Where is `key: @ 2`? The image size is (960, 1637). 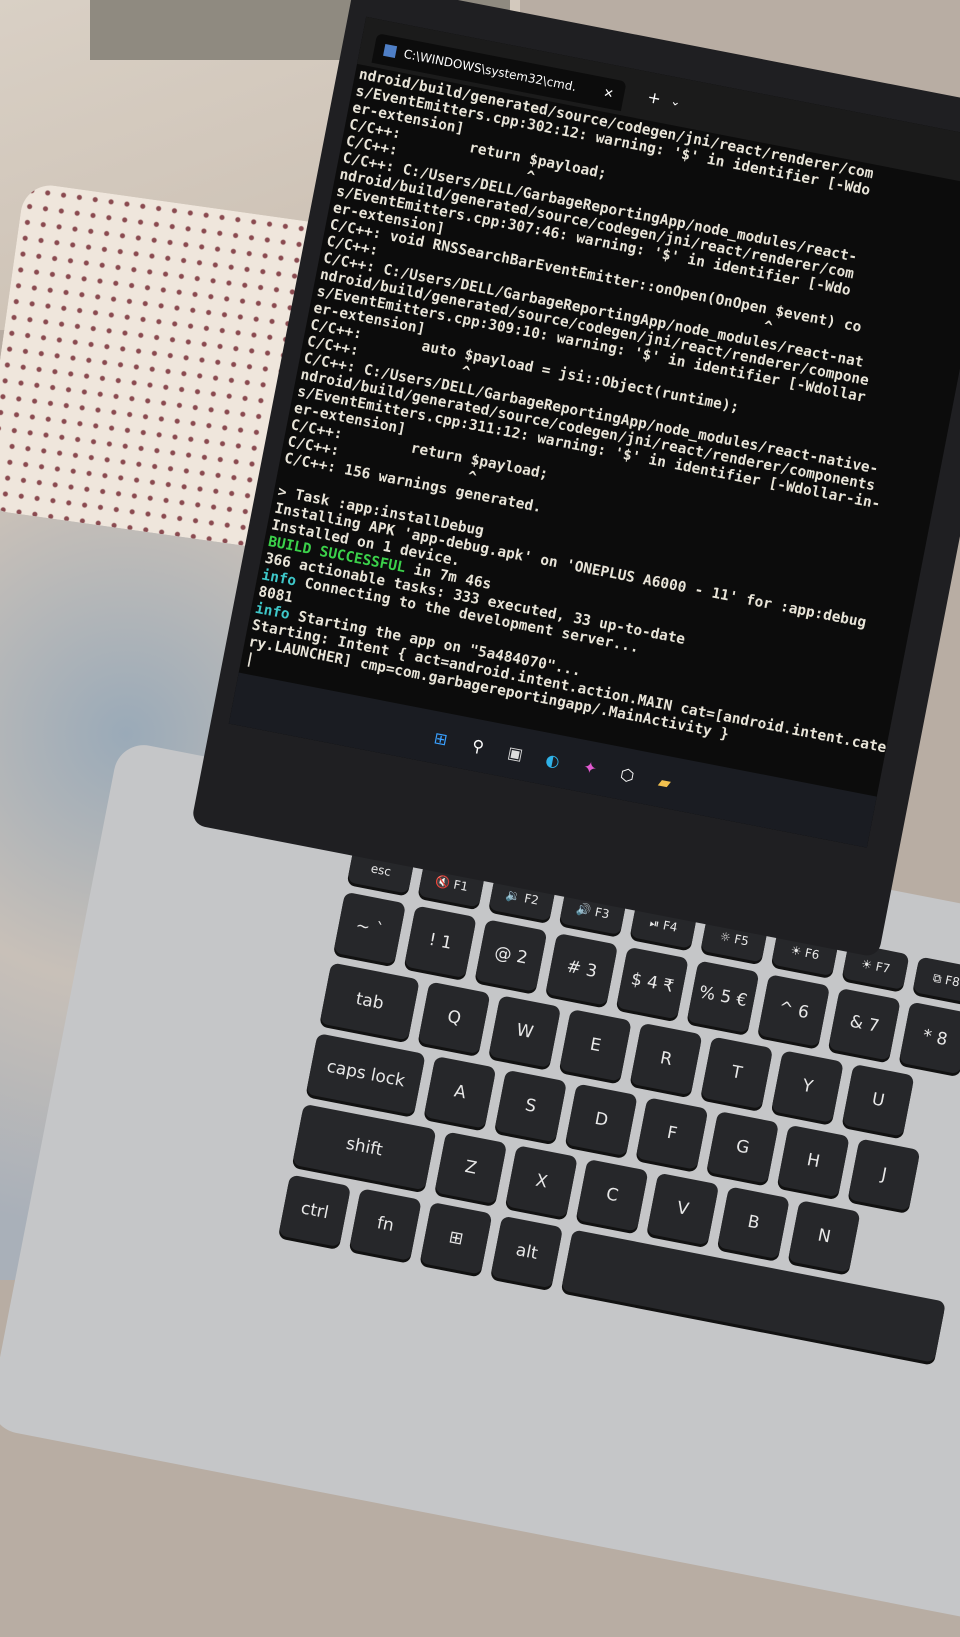
key: @ 2 is located at coordinates (511, 955).